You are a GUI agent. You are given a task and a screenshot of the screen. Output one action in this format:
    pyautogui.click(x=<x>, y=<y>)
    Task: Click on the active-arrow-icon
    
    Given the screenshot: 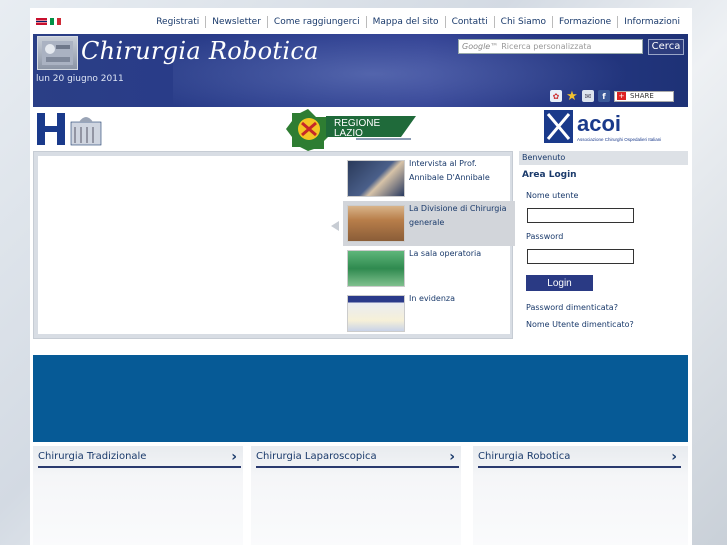 What is the action you would take?
    pyautogui.click(x=335, y=226)
    